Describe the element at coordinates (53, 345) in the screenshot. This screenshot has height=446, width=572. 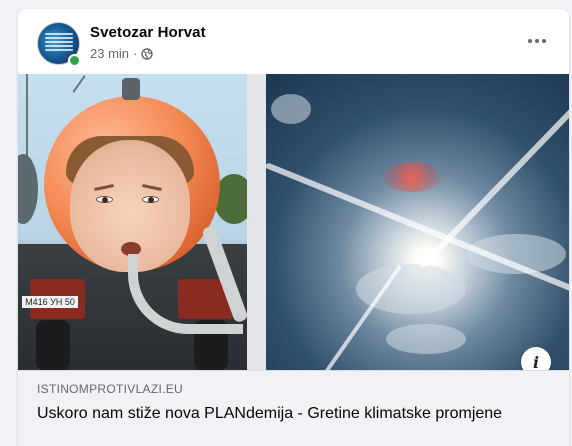
I see `truck-wheel` at that location.